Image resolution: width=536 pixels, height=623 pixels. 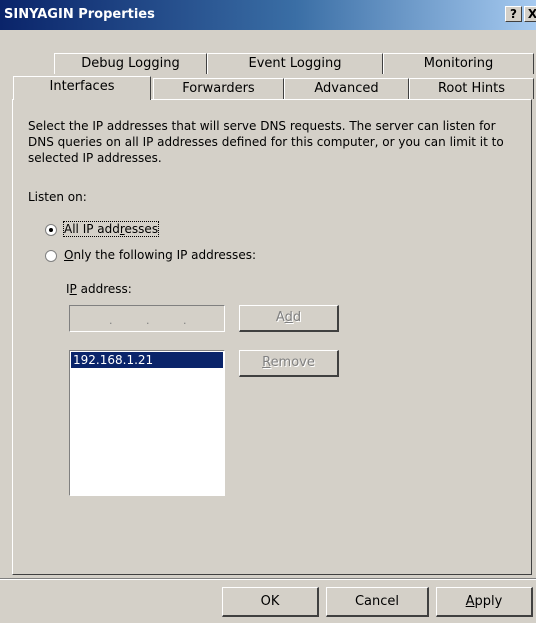 I want to click on radio-dot, so click(x=51, y=230).